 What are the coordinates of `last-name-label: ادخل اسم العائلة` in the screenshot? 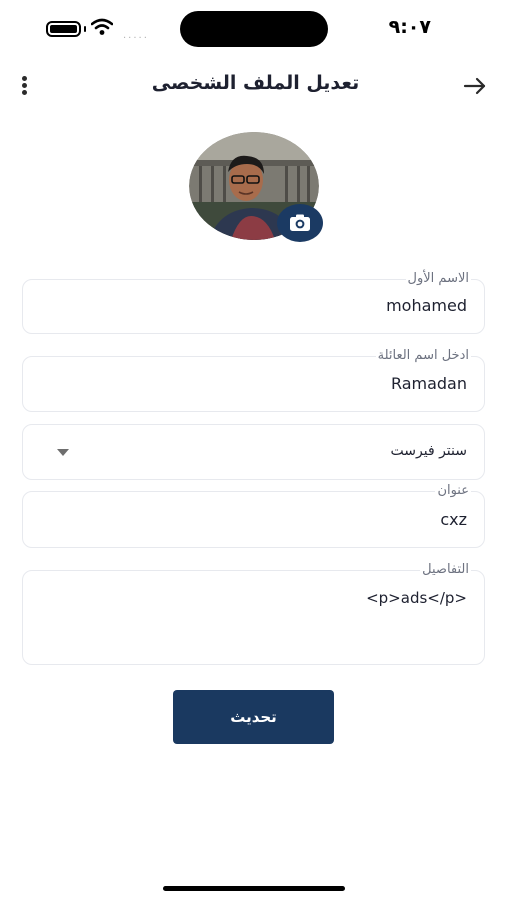 It's located at (423, 355).